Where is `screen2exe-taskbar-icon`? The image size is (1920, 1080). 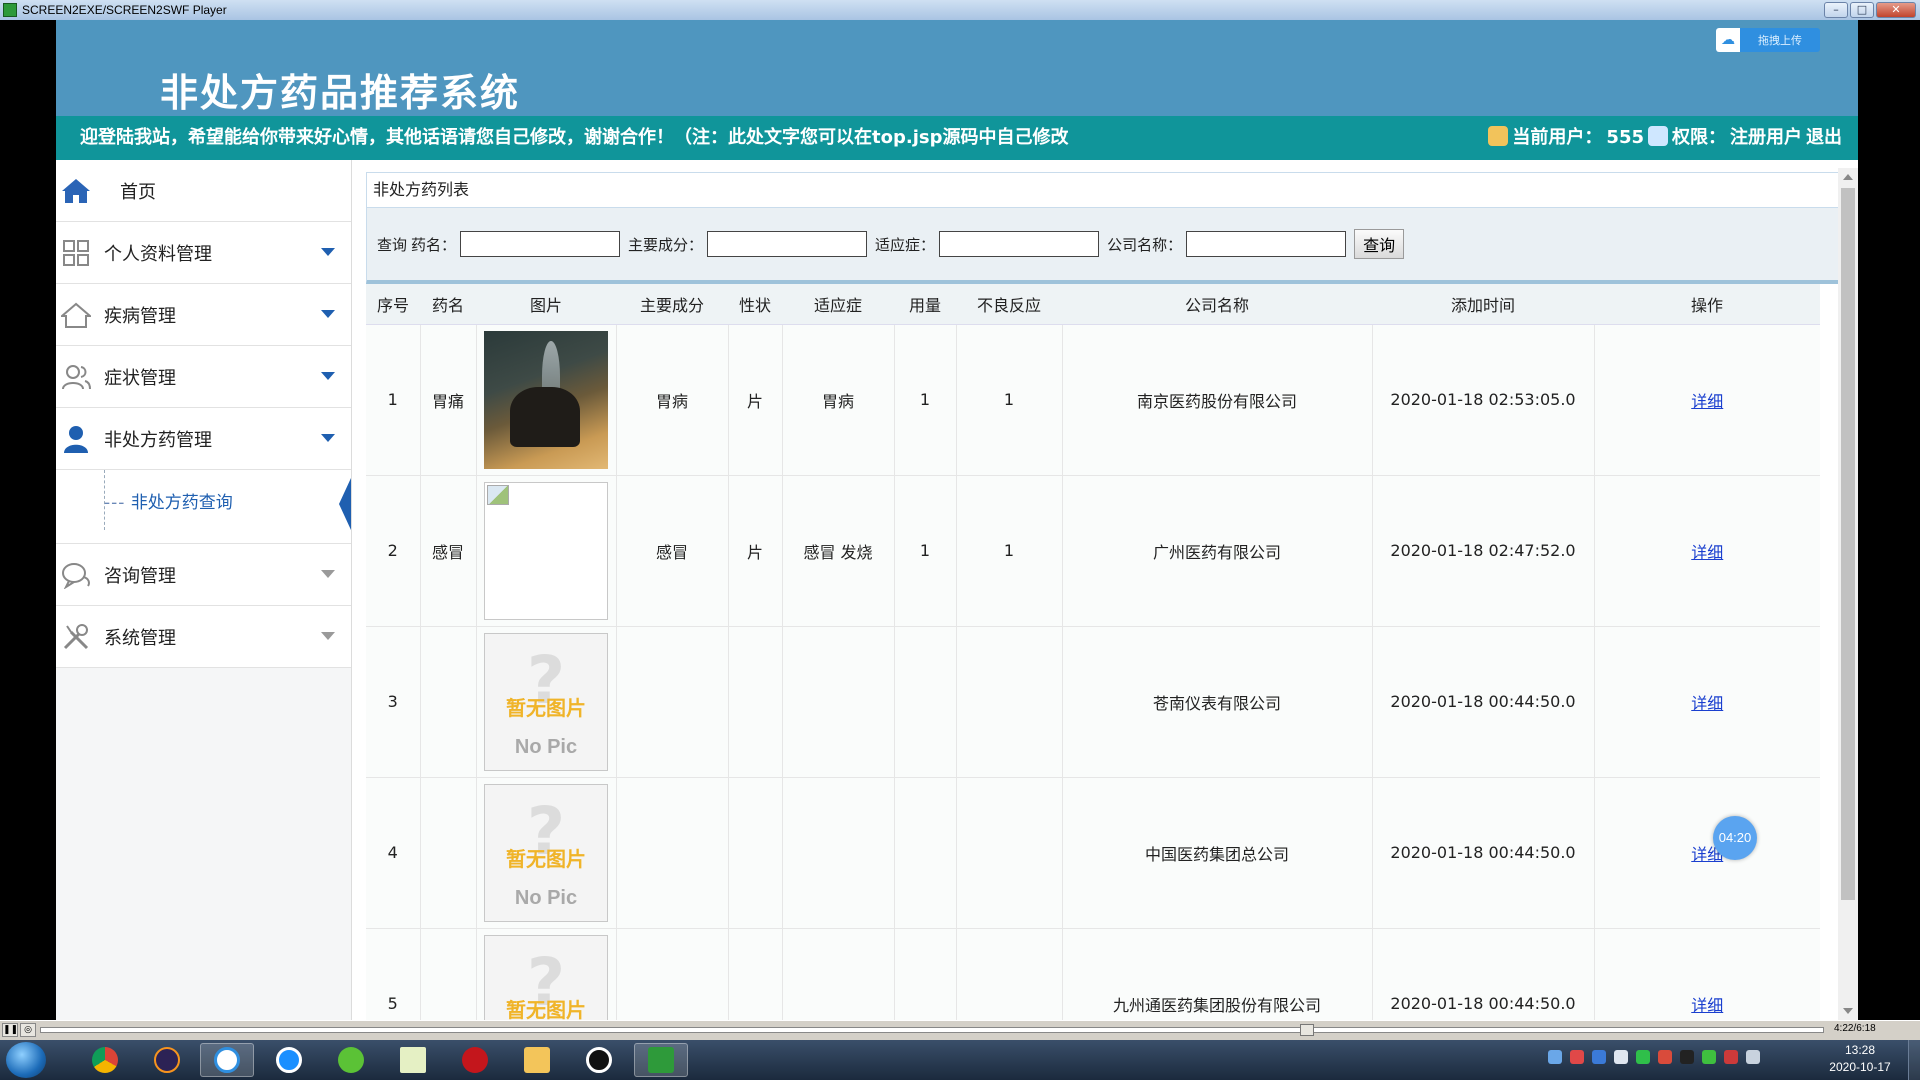
screen2exe-taskbar-icon is located at coordinates (661, 1060).